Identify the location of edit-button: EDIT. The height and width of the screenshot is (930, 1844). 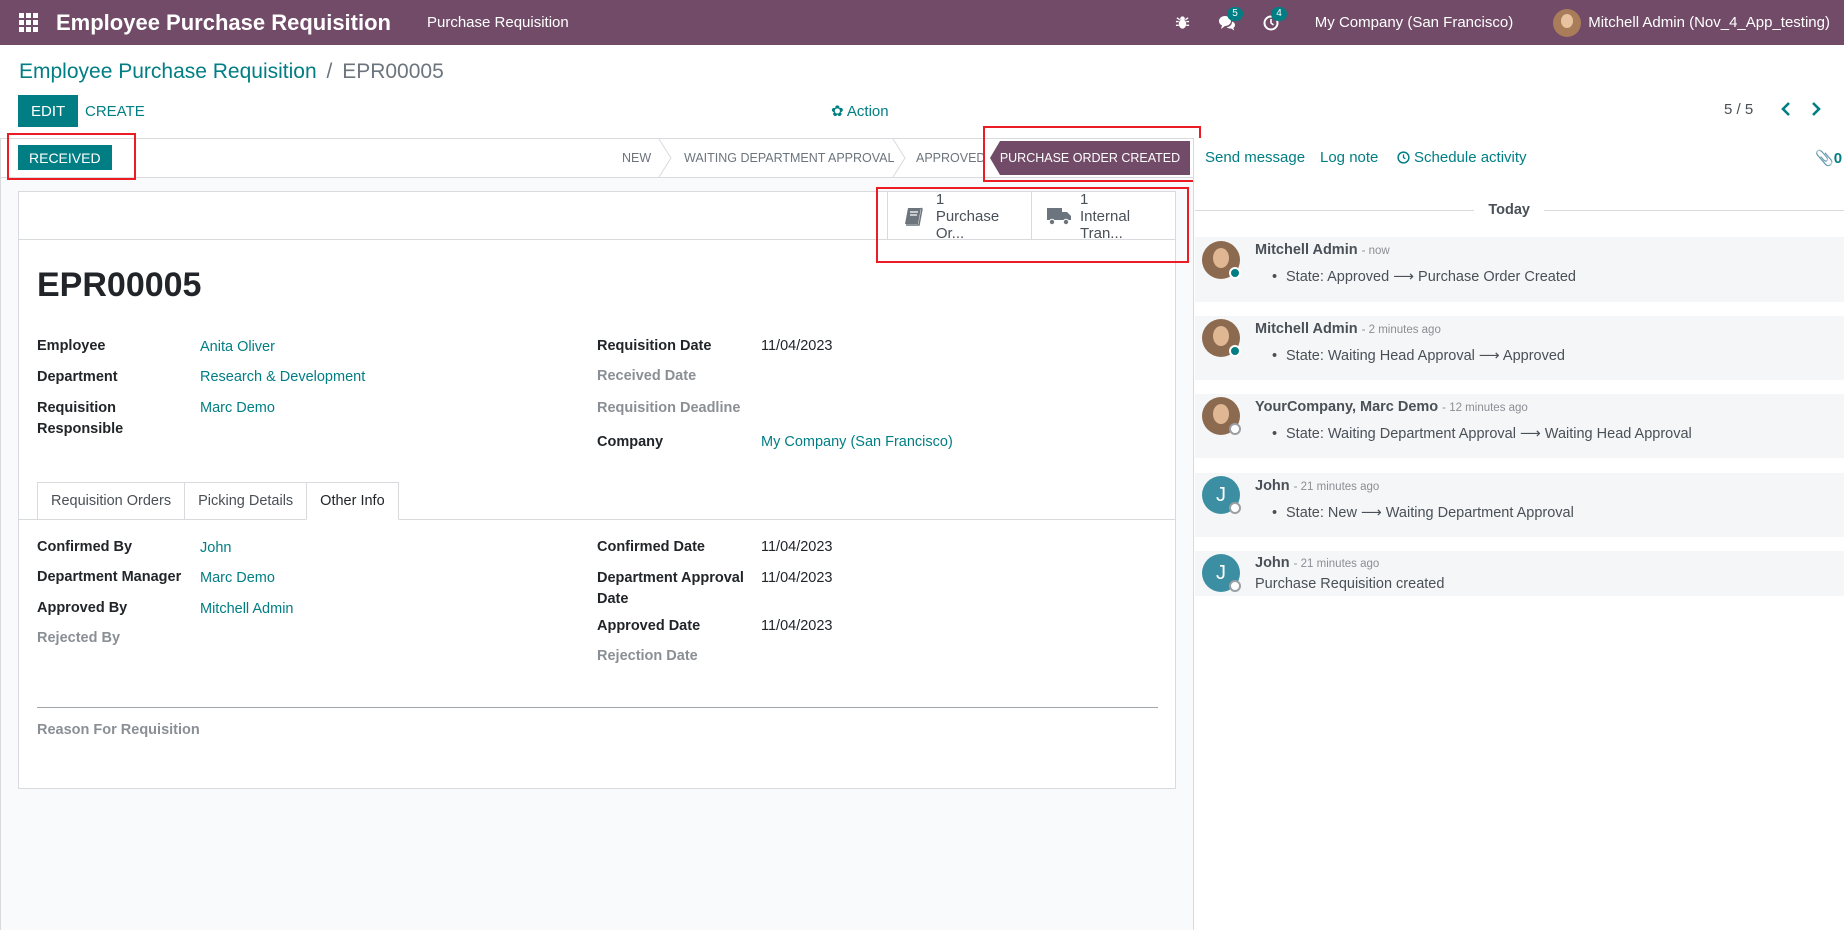
(48, 111).